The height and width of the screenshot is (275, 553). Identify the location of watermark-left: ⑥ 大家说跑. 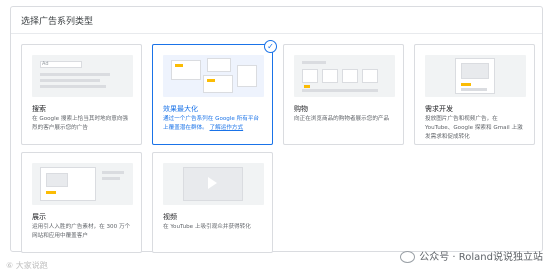
(27, 265).